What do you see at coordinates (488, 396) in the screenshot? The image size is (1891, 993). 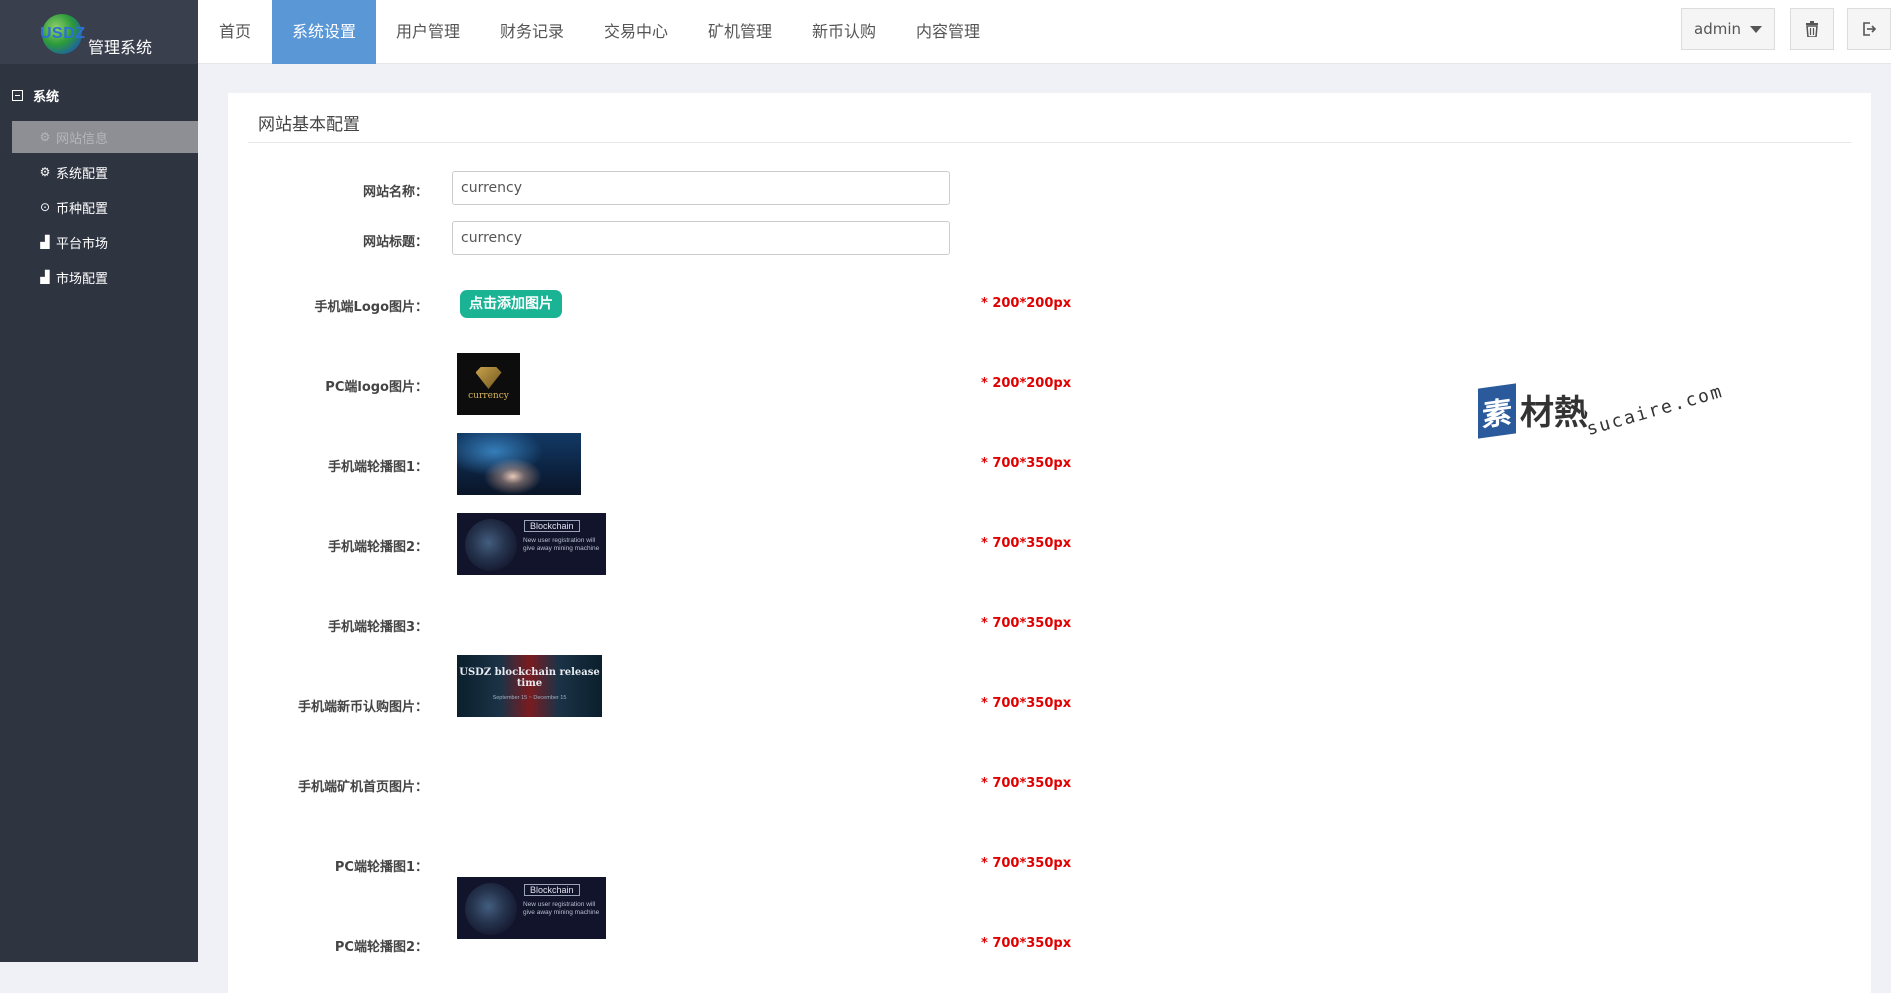 I see `logo-image-text: currency` at bounding box center [488, 396].